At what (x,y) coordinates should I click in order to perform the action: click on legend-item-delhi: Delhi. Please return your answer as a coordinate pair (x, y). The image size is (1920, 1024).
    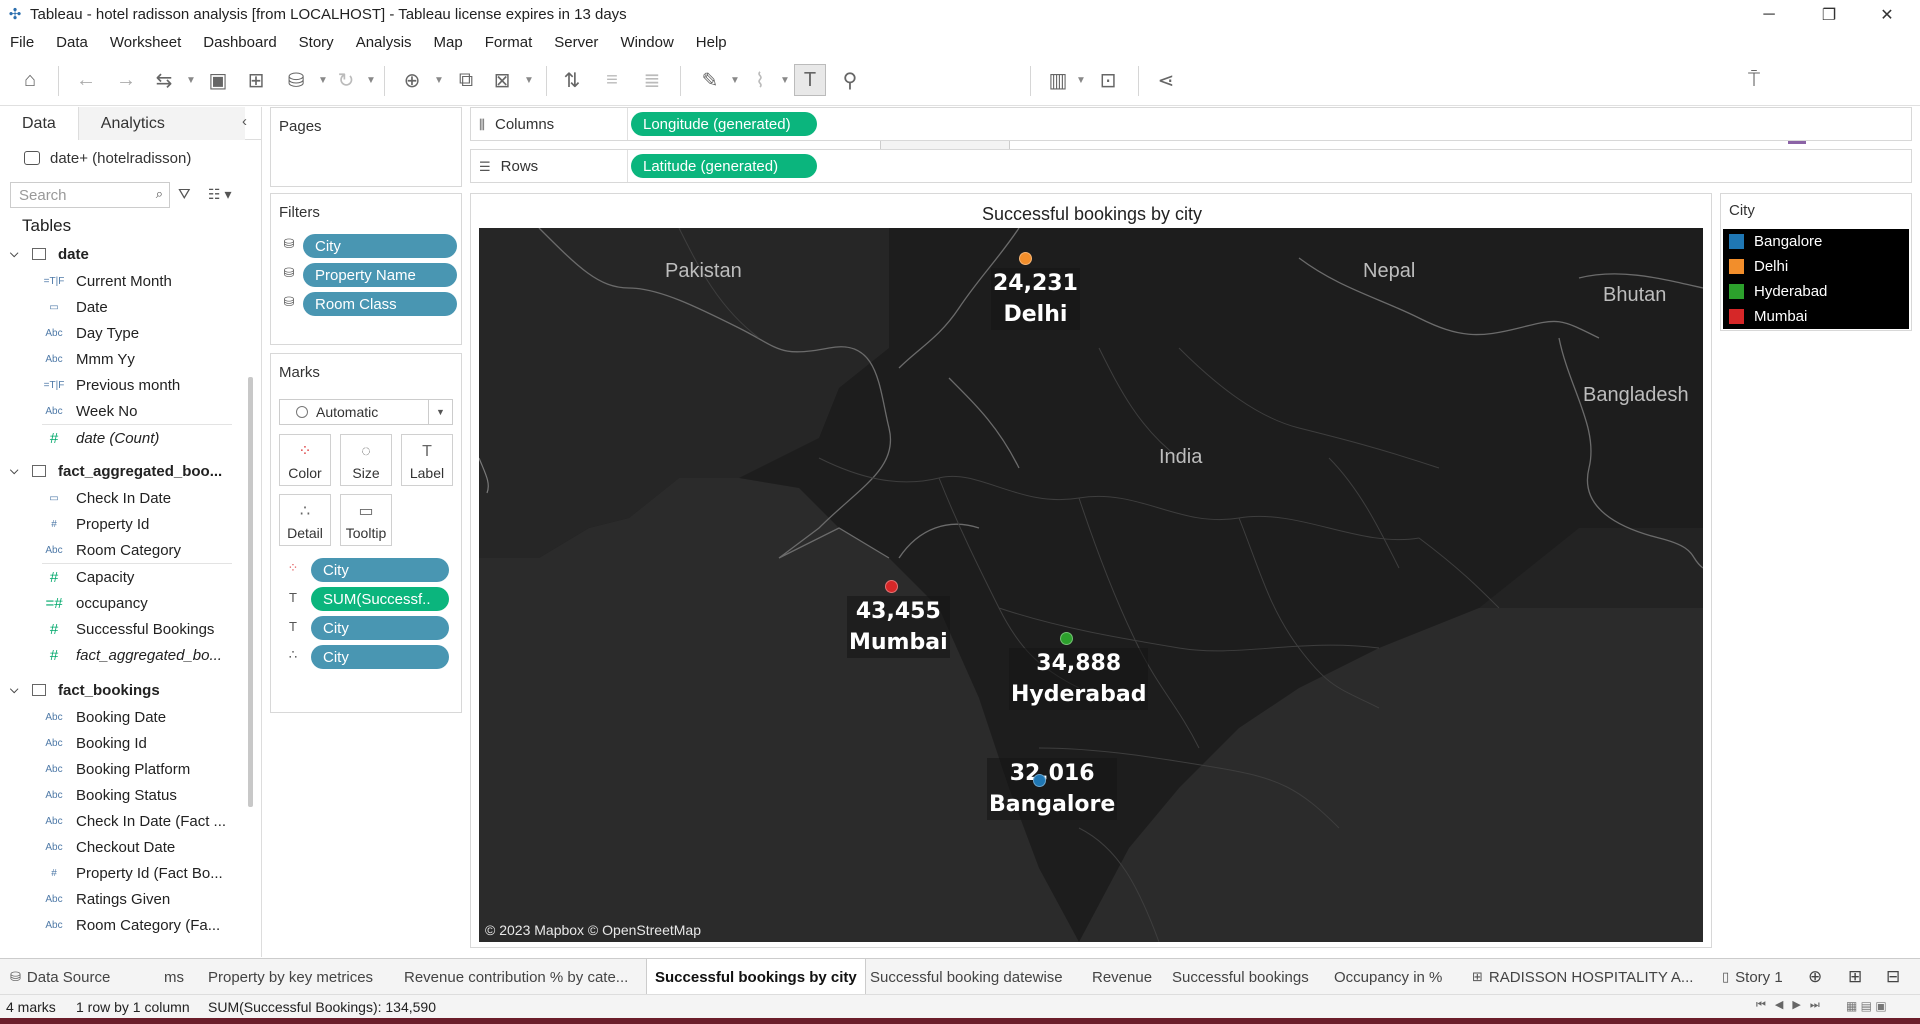
    Looking at the image, I should click on (1816, 266).